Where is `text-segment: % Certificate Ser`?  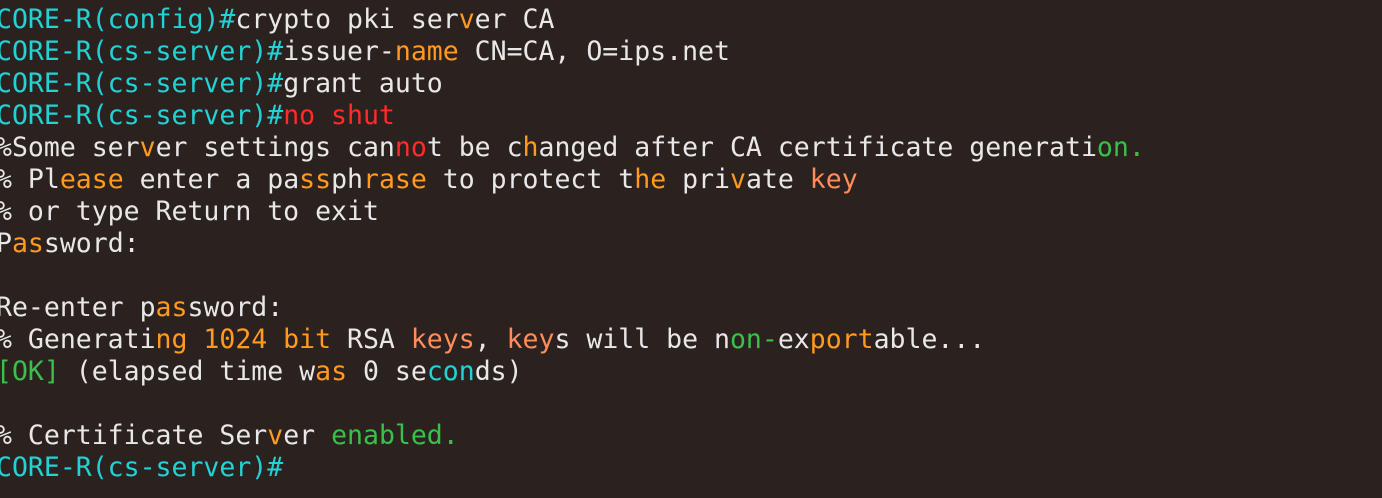 text-segment: % Certificate Ser is located at coordinates (134, 435).